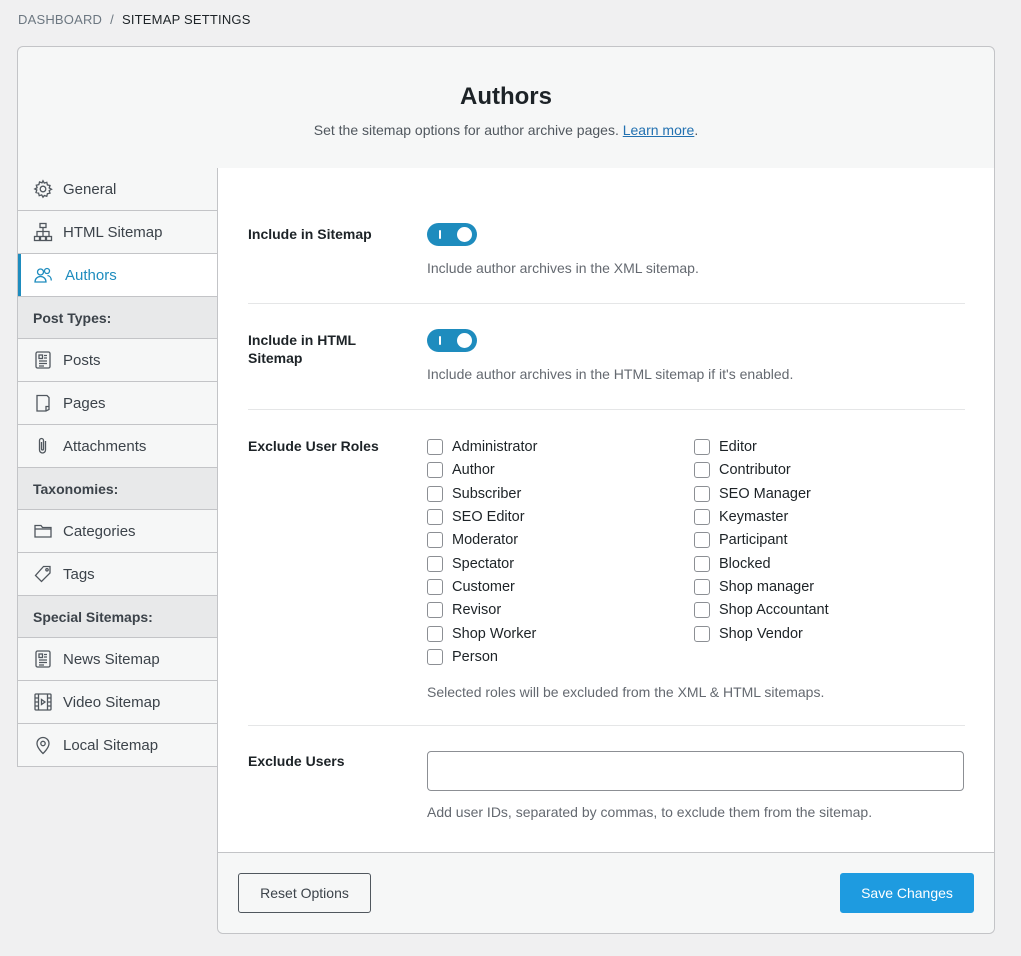 The height and width of the screenshot is (956, 1021). Describe the element at coordinates (827, 563) in the screenshot. I see `role-option: Blocked` at that location.